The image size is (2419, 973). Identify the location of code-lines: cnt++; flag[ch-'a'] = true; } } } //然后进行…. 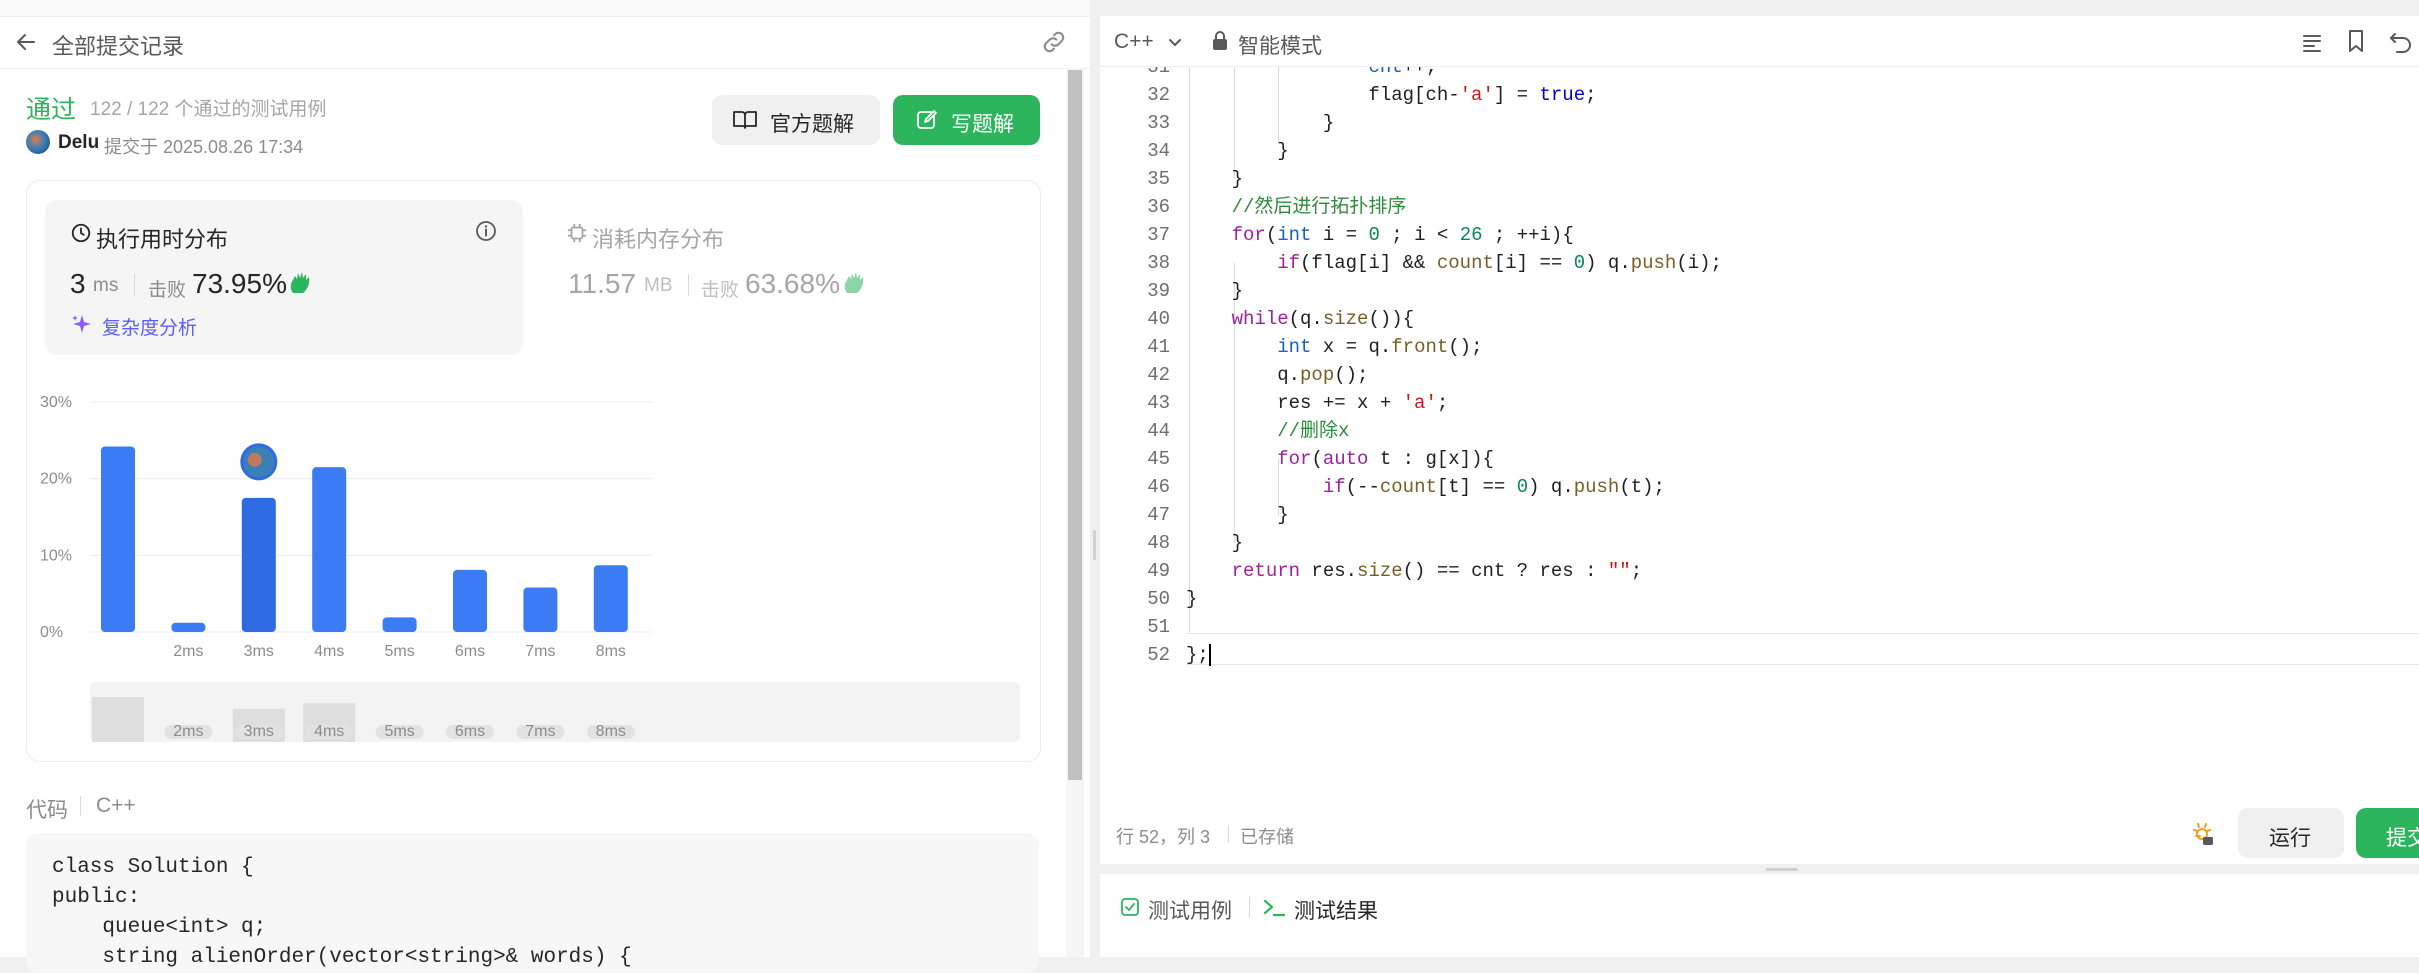
(1454, 367).